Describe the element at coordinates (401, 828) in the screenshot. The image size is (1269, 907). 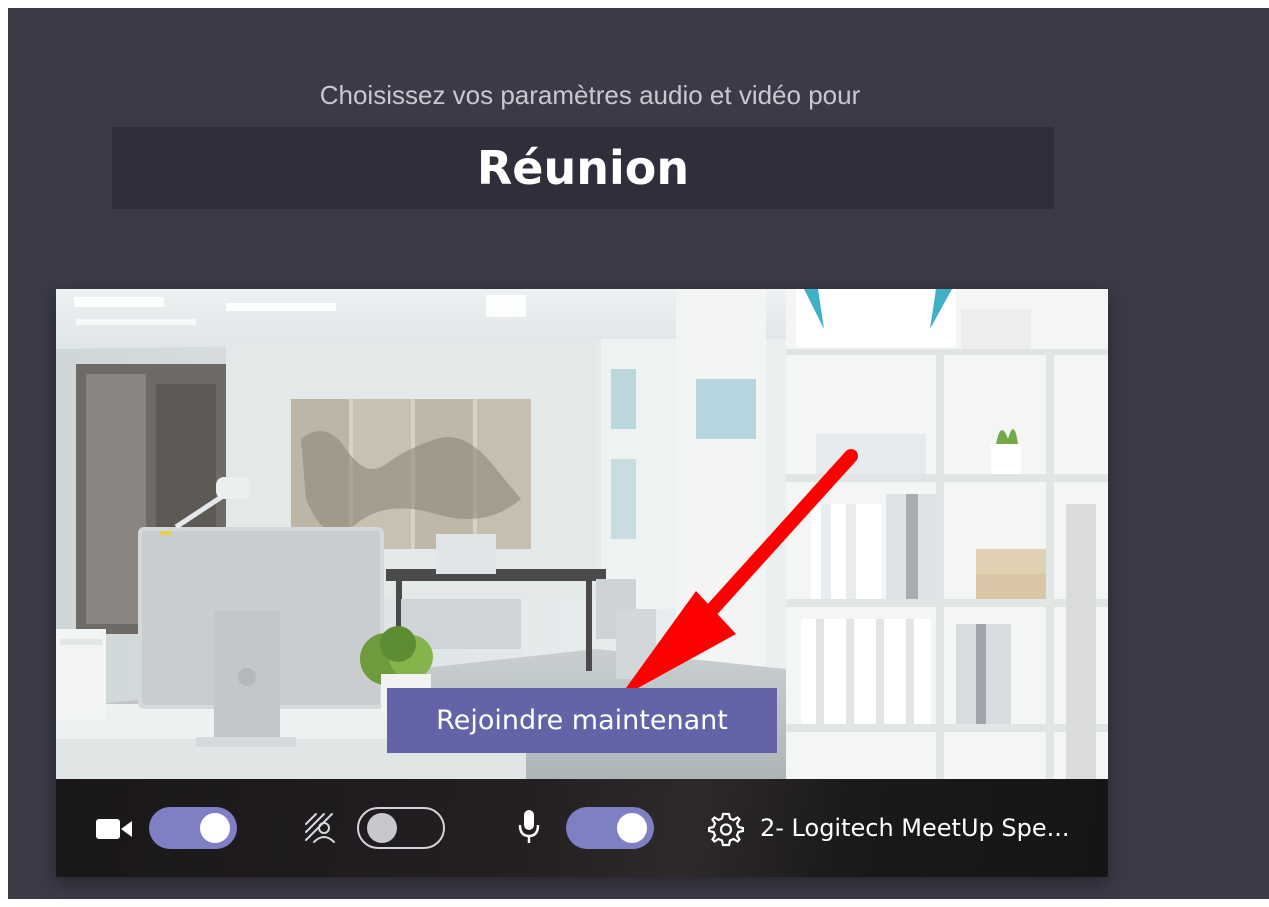
I see `background-effects-toggle` at that location.